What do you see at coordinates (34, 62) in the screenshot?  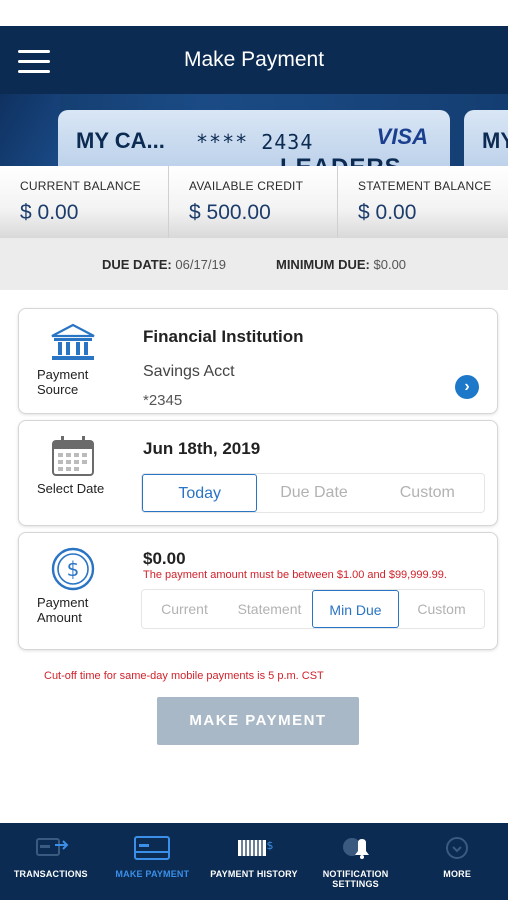 I see `menu-icon` at bounding box center [34, 62].